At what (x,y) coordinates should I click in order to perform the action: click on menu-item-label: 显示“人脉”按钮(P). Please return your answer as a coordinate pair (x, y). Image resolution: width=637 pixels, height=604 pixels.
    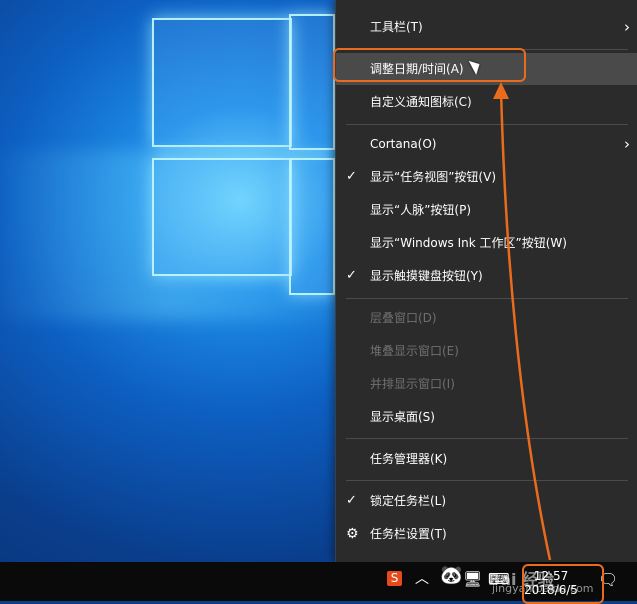
    Looking at the image, I should click on (421, 210).